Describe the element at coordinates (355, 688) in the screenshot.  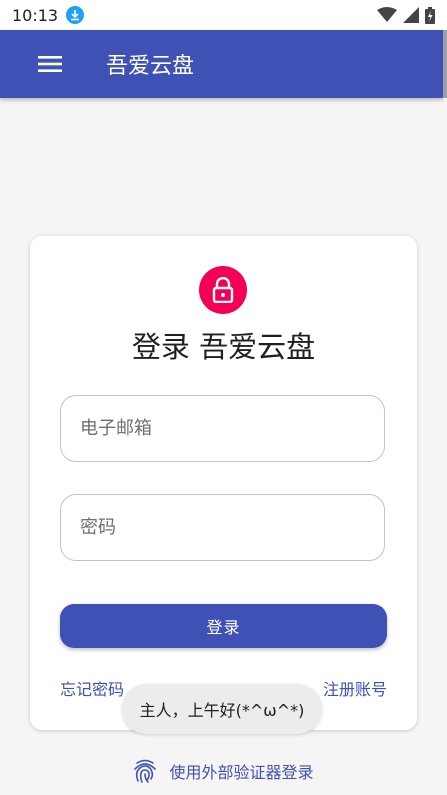
I see `register-link: 注册账号` at that location.